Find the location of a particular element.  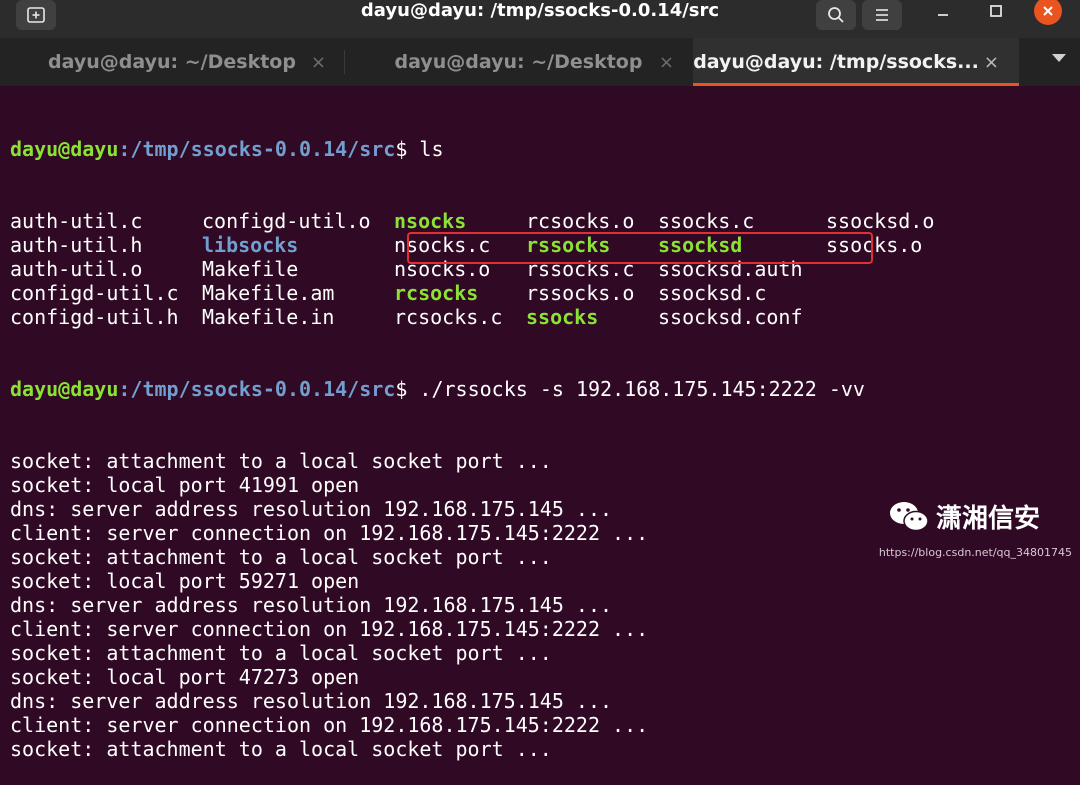

ls-file-entry: Makefile is located at coordinates (250, 269).